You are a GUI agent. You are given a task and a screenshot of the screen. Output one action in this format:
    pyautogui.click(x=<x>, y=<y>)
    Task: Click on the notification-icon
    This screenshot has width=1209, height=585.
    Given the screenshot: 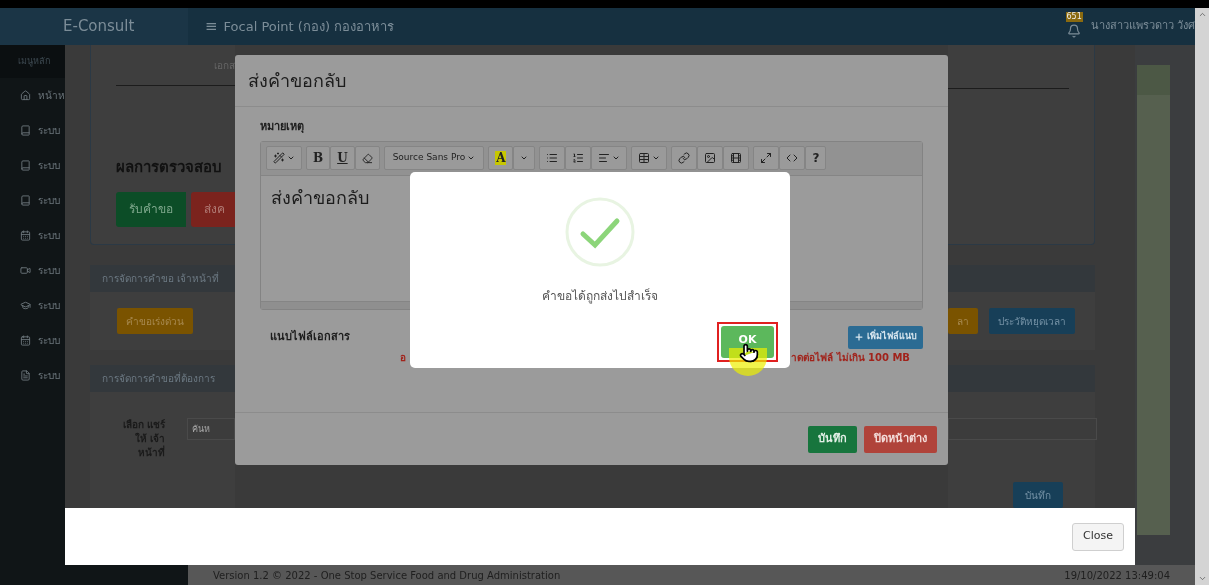 What is the action you would take?
    pyautogui.click(x=1073, y=30)
    